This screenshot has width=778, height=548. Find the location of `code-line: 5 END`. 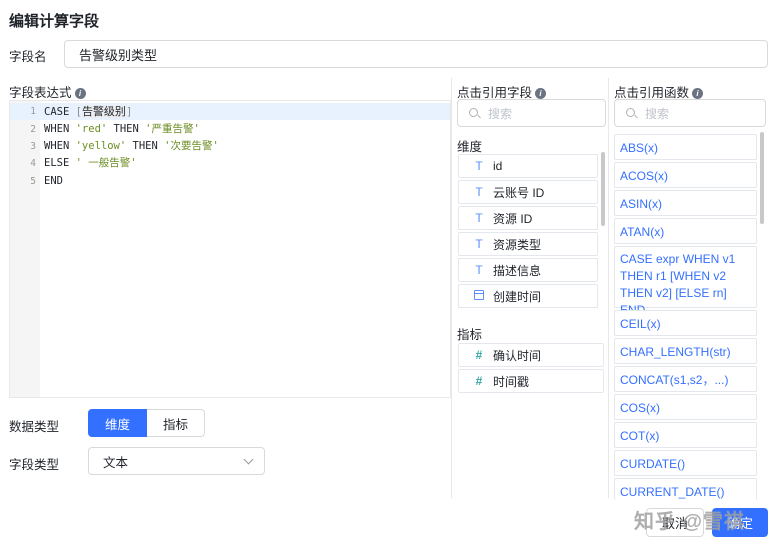

code-line: 5 END is located at coordinates (230, 181).